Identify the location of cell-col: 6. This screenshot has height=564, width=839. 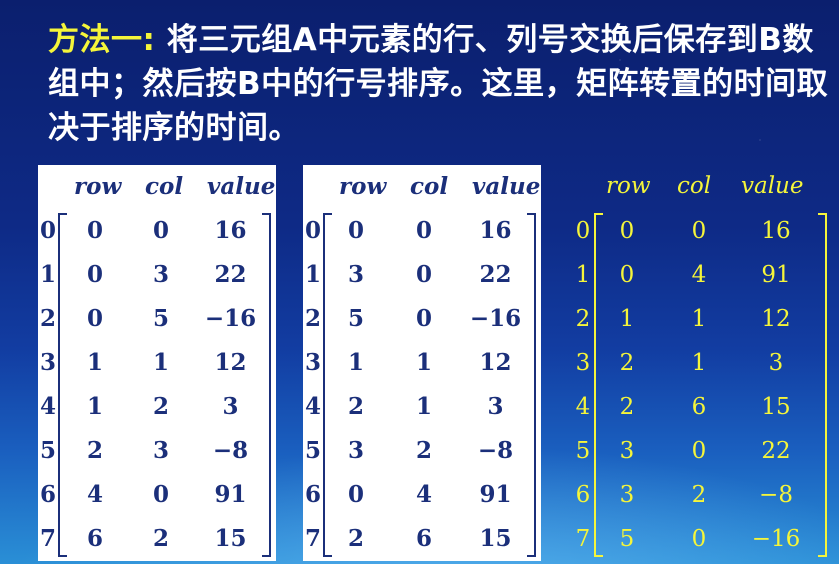
(699, 407).